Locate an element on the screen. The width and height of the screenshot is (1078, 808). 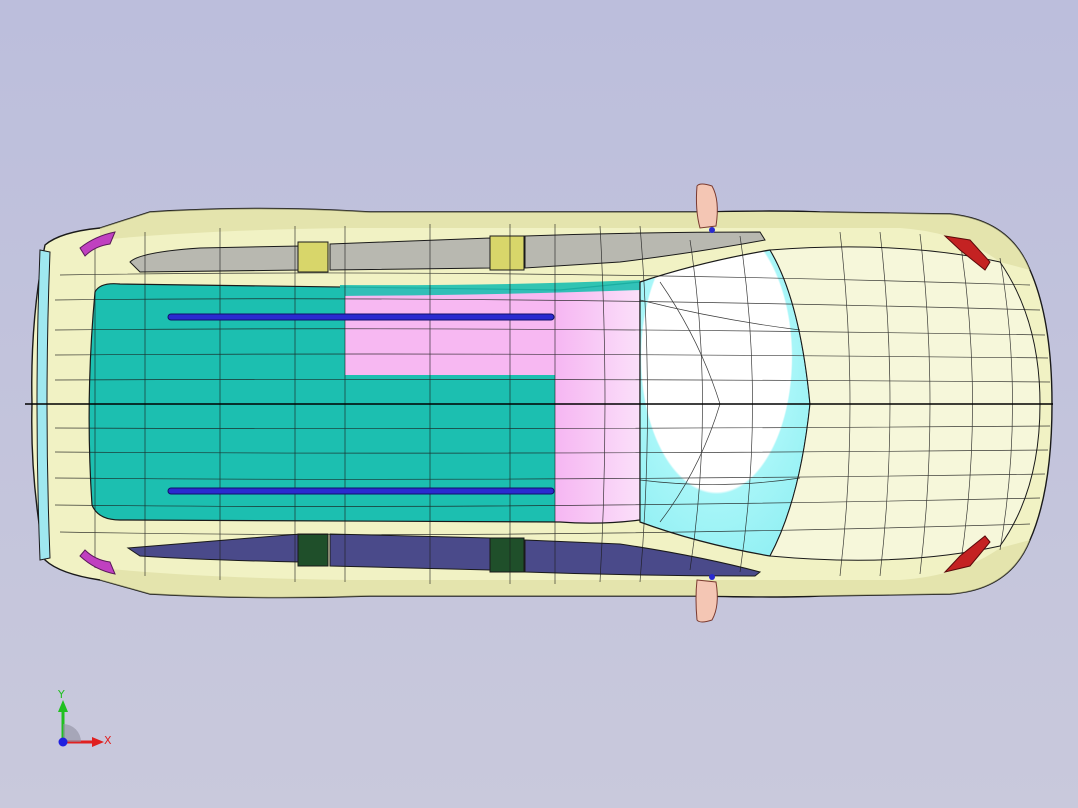
pillar-b-left is located at coordinates (313, 257).